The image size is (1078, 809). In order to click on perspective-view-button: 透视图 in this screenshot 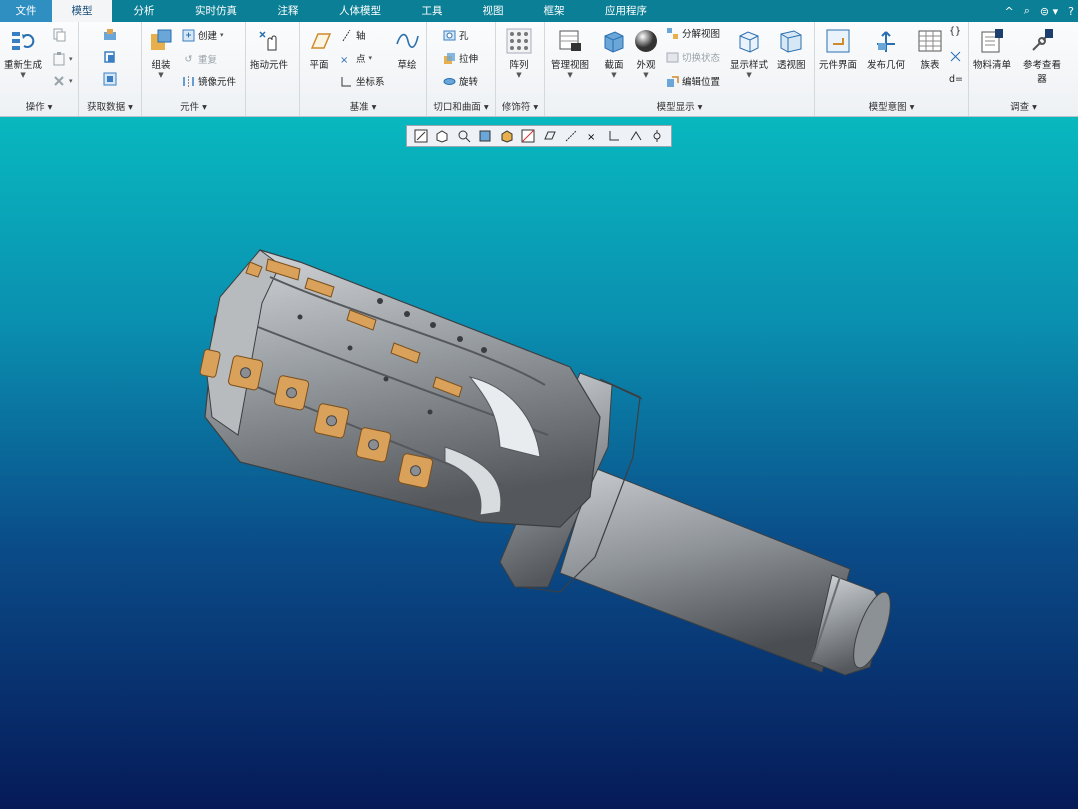, I will do `click(791, 49)`.